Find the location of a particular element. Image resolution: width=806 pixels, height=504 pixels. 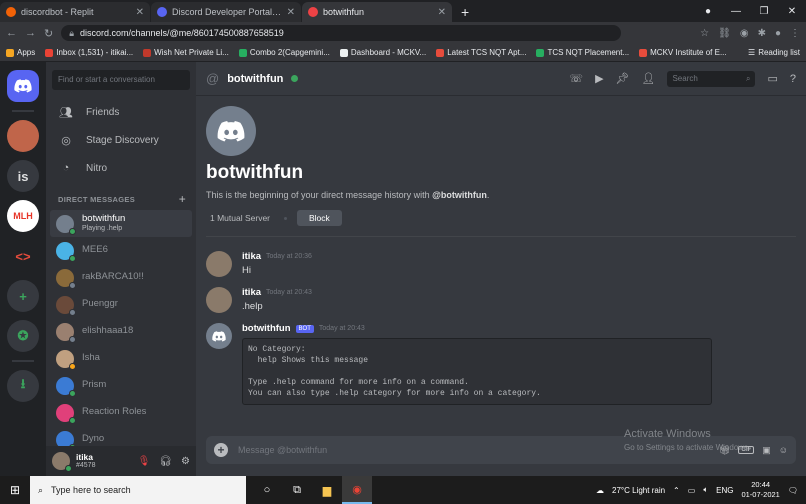

tab-label: Discord Developer Portal — My A is located at coordinates (227, 12).